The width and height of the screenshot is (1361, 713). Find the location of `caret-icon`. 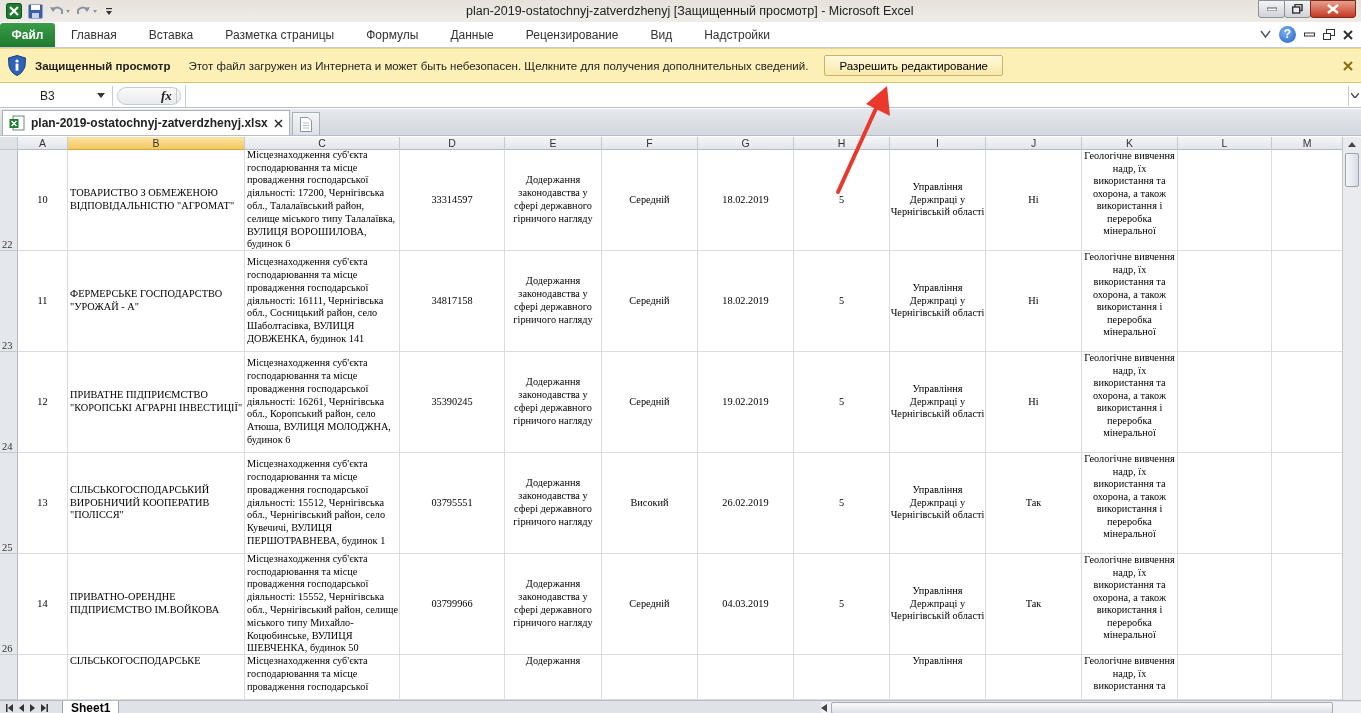

caret-icon is located at coordinates (1355, 95).